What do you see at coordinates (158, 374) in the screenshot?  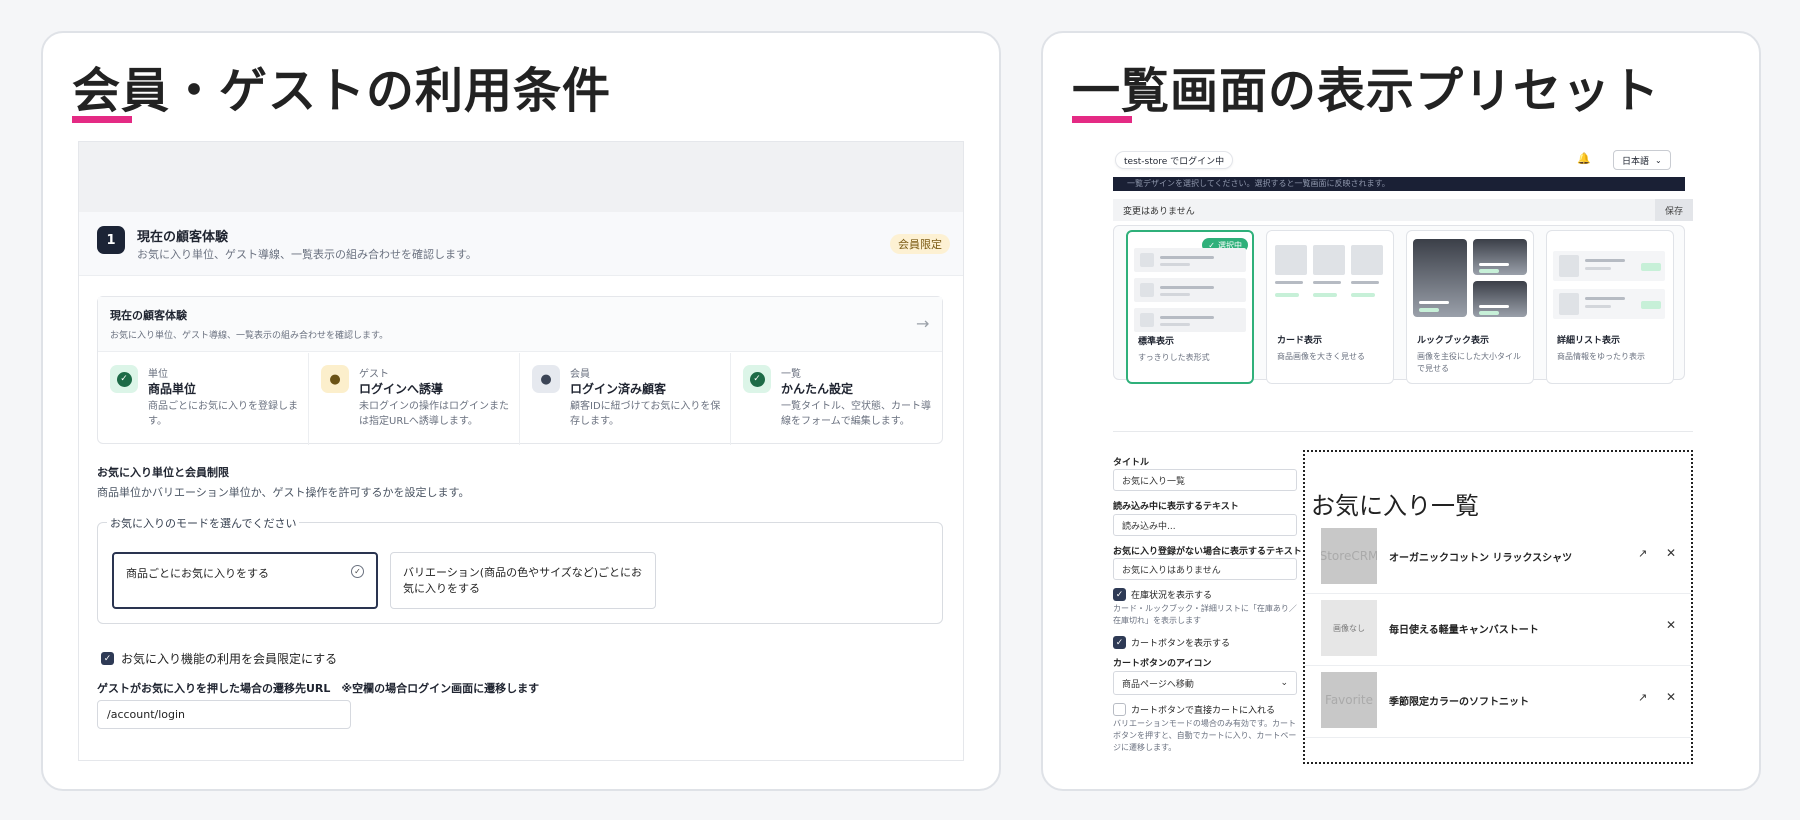 I see `cell-tag: 単位` at bounding box center [158, 374].